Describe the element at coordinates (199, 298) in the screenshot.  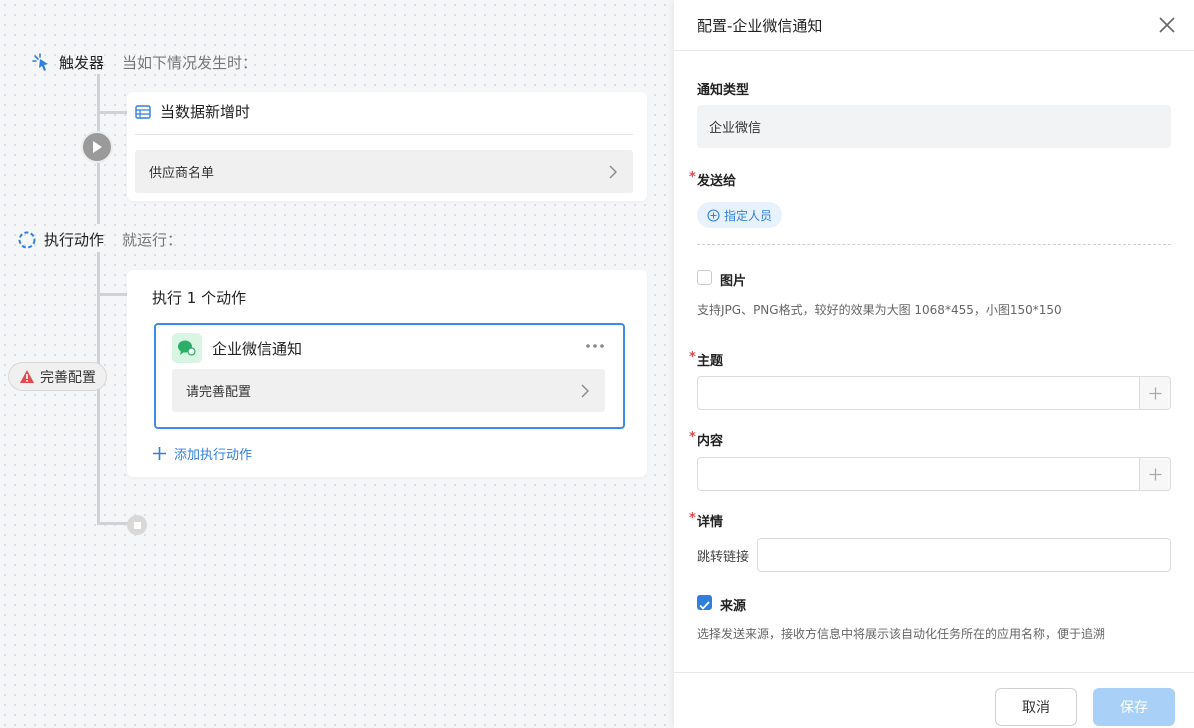
I see `action-card-title: 执行 1 个动作` at that location.